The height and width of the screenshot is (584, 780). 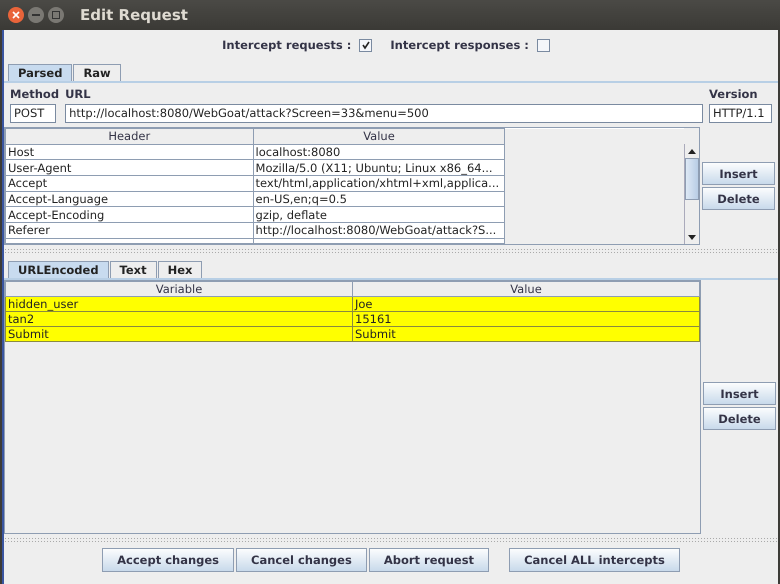 What do you see at coordinates (130, 168) in the screenshot?
I see `table-cell: User-Agent` at bounding box center [130, 168].